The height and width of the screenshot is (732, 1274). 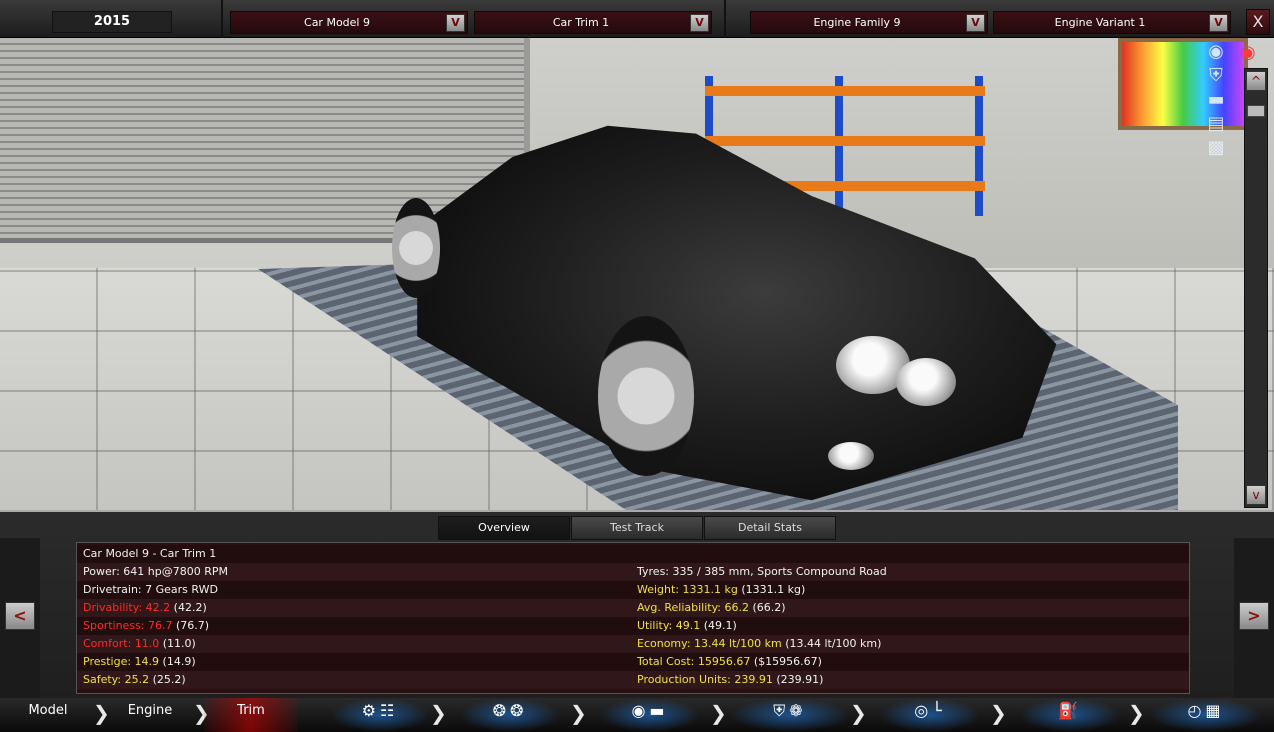 I want to click on stat-label: Economy: 13.44 lt/100 km, so click(x=709, y=643).